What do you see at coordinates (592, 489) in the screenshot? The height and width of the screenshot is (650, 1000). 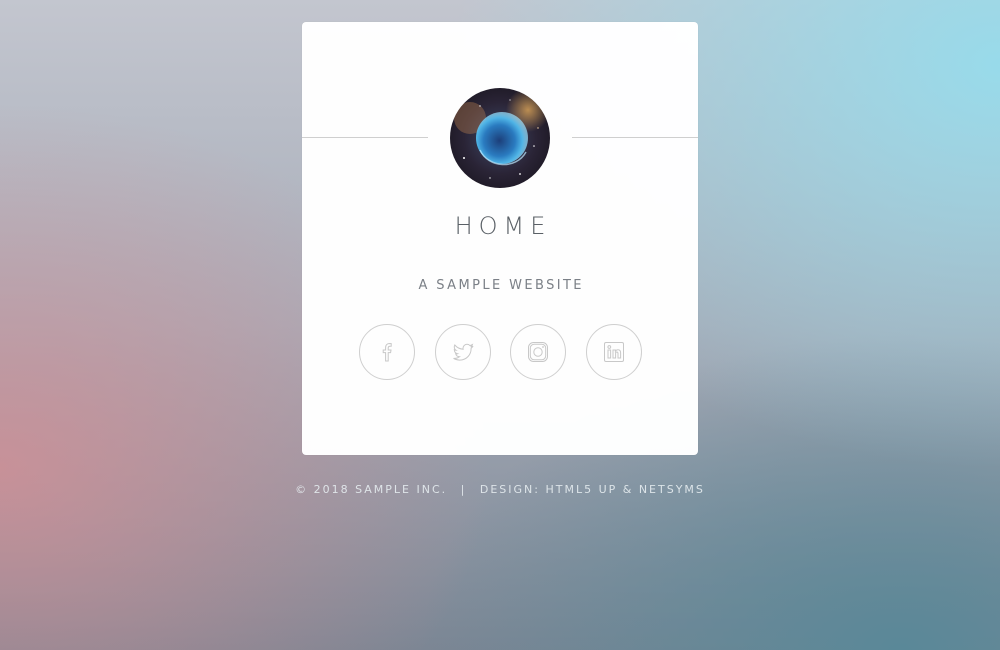 I see `footer-credit: DESIGN: HTML5 UP & NETSYMS` at bounding box center [592, 489].